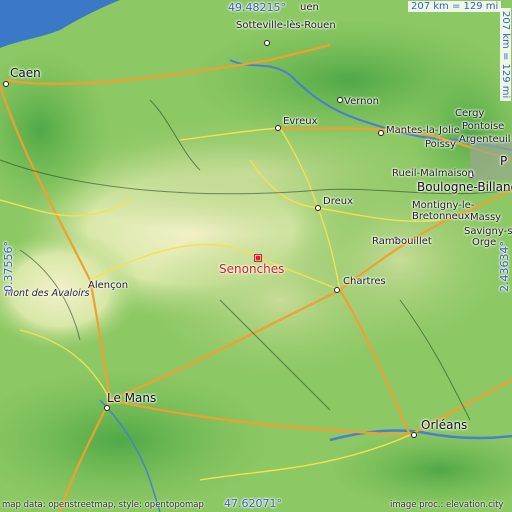 This screenshot has width=512, height=512. What do you see at coordinates (443, 211) in the screenshot?
I see `city-montigny: Montigny-le- Bretonneux` at bounding box center [443, 211].